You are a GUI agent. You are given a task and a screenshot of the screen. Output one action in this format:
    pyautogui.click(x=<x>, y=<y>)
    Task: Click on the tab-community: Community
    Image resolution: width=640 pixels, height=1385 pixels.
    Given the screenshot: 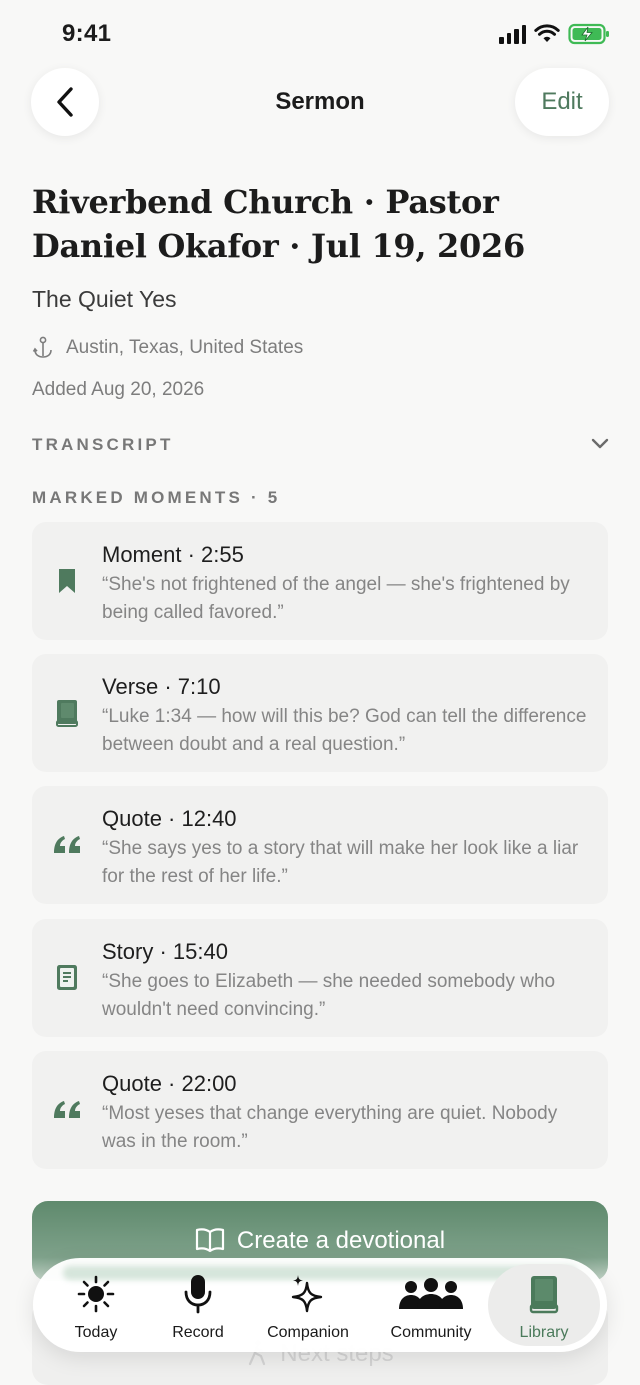 What is the action you would take?
    pyautogui.click(x=431, y=1307)
    